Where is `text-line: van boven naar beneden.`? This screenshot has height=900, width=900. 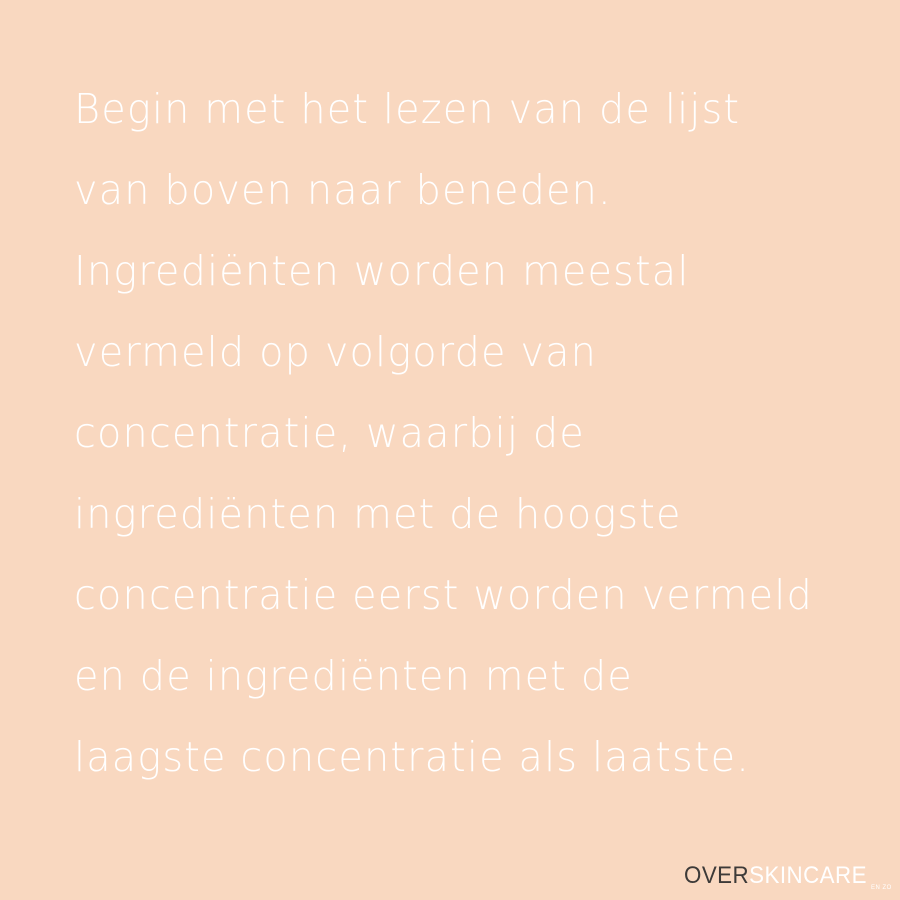 text-line: van boven naar beneden. is located at coordinates (343, 190).